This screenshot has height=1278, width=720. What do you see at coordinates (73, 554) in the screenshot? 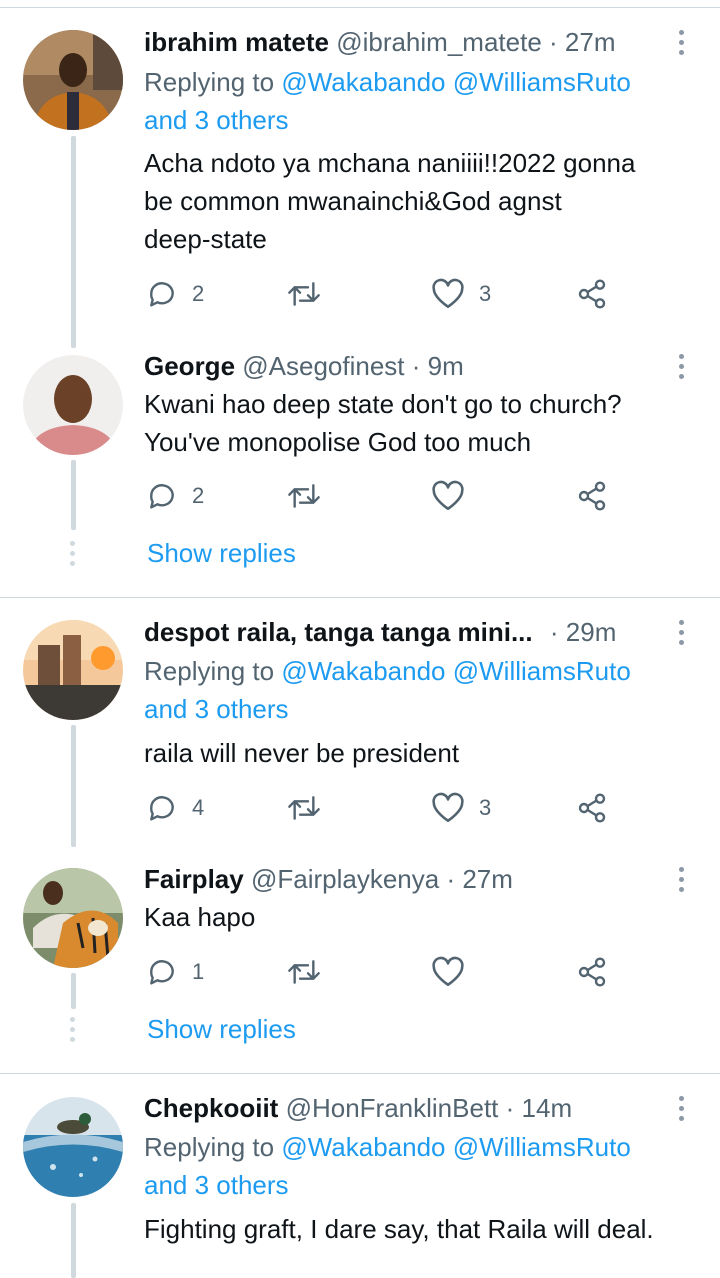
I see `thread-ellipsis` at bounding box center [73, 554].